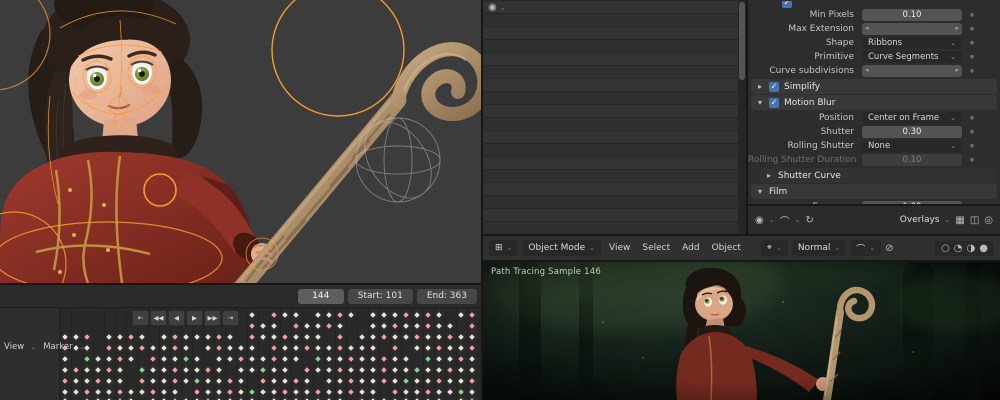 This screenshot has width=1000, height=400. What do you see at coordinates (57, 347) in the screenshot?
I see `menu-marker: Marker` at bounding box center [57, 347].